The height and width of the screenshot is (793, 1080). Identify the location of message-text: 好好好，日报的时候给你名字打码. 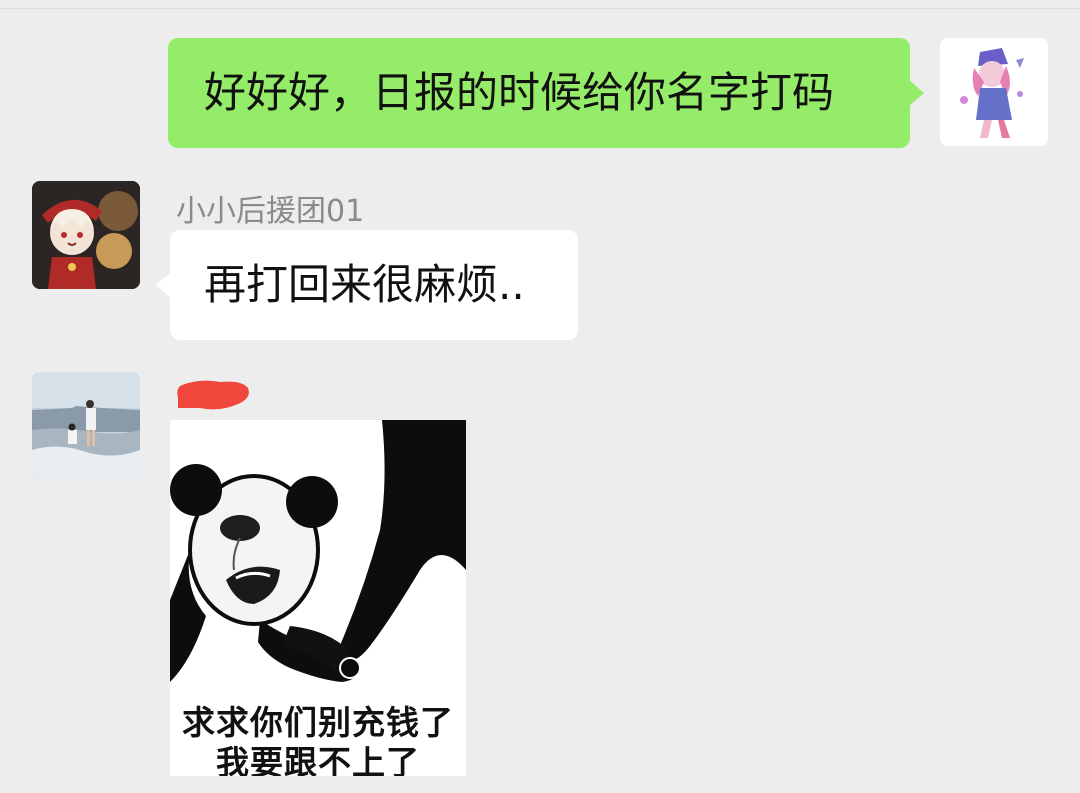
(519, 92).